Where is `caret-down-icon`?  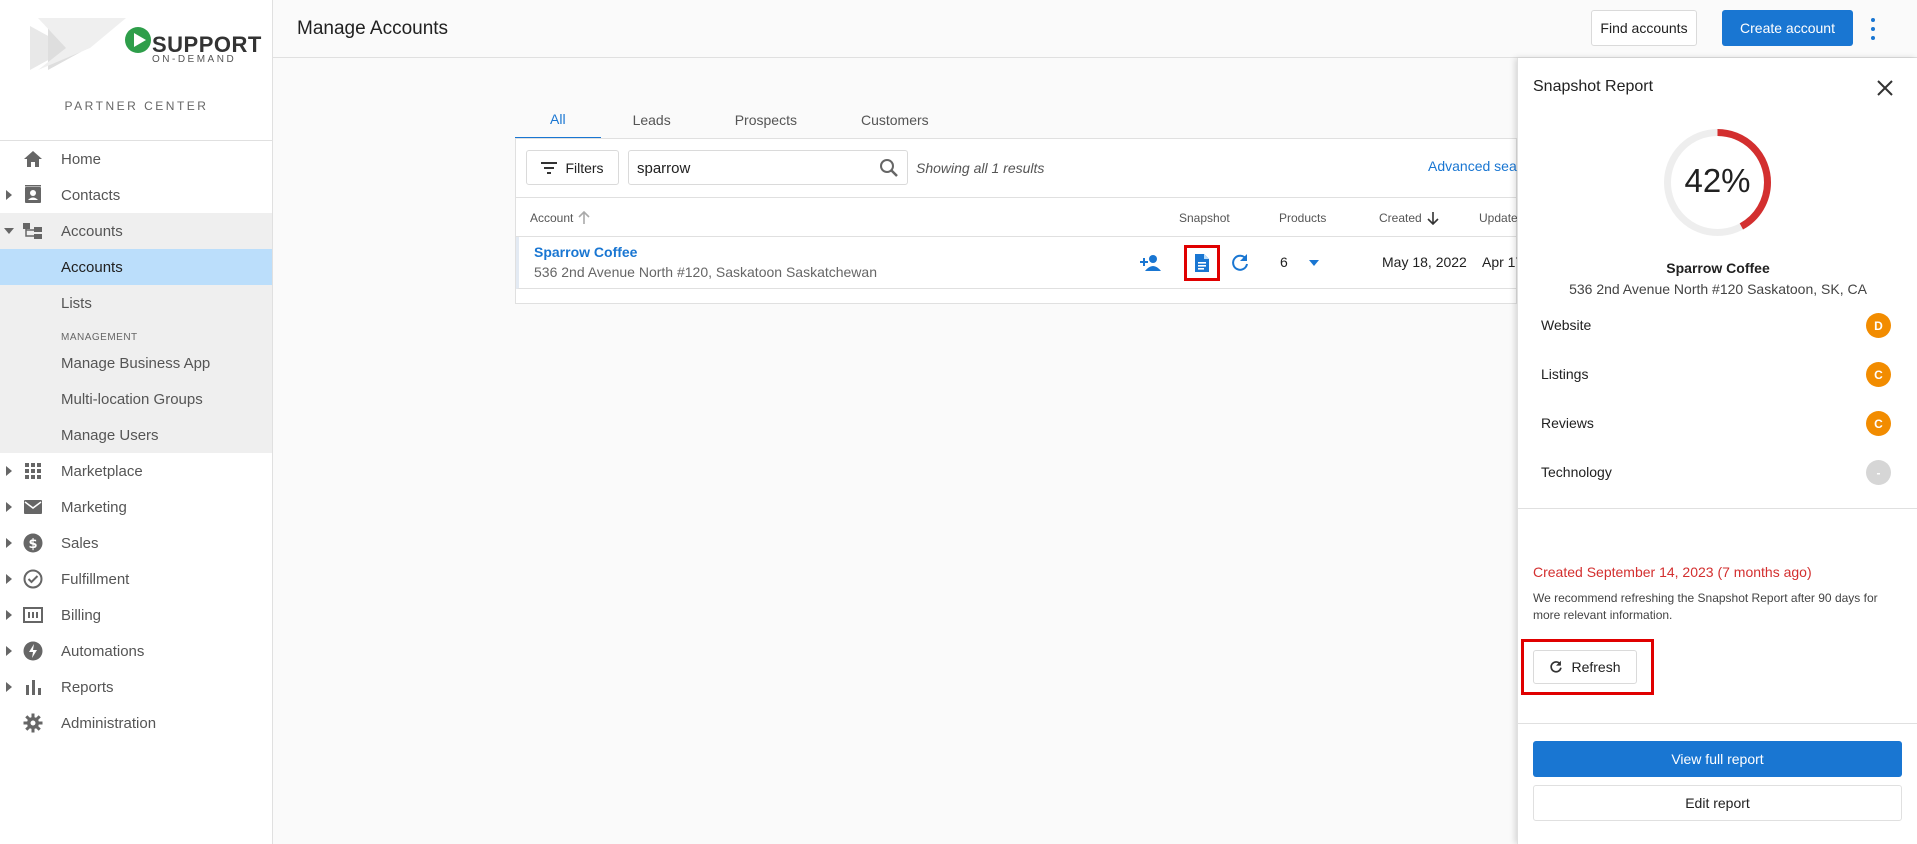
caret-down-icon is located at coordinates (9, 231).